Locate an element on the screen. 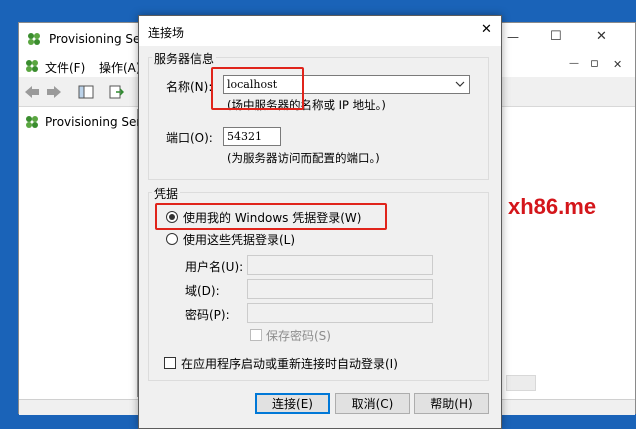  password-label: 密码(P): is located at coordinates (207, 315).